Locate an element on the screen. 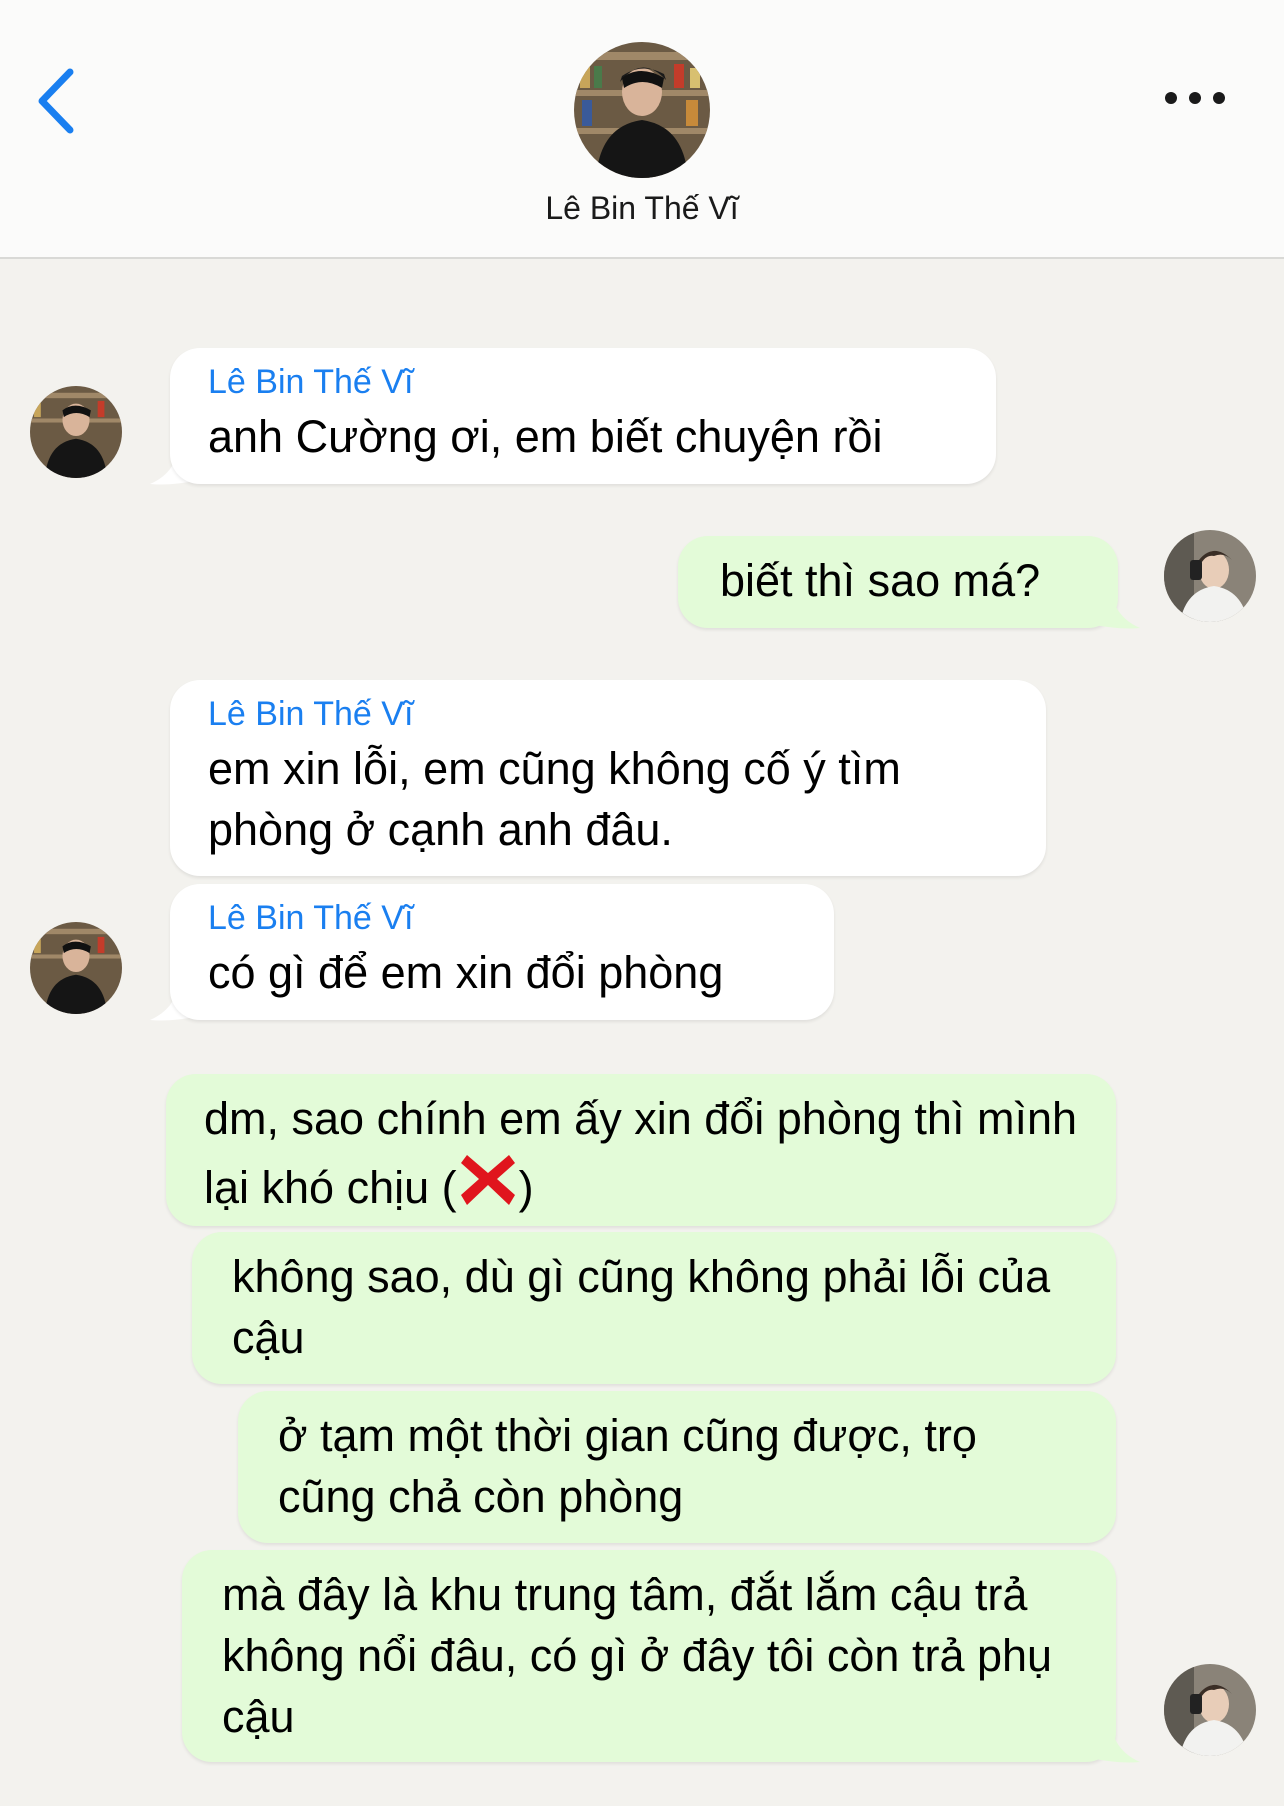 This screenshot has height=1806, width=1284. contact-avatar is located at coordinates (642, 110).